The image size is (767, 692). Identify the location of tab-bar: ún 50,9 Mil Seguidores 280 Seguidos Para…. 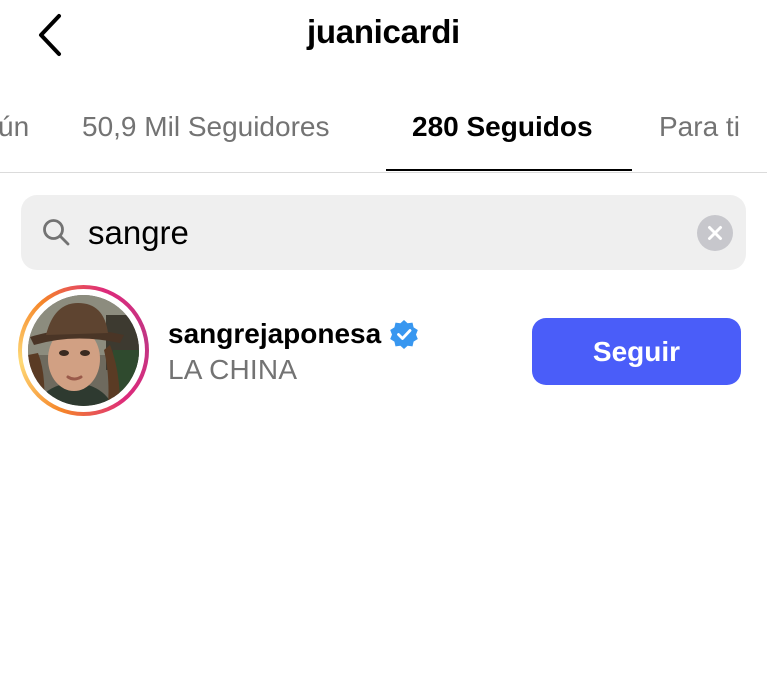
(383, 131).